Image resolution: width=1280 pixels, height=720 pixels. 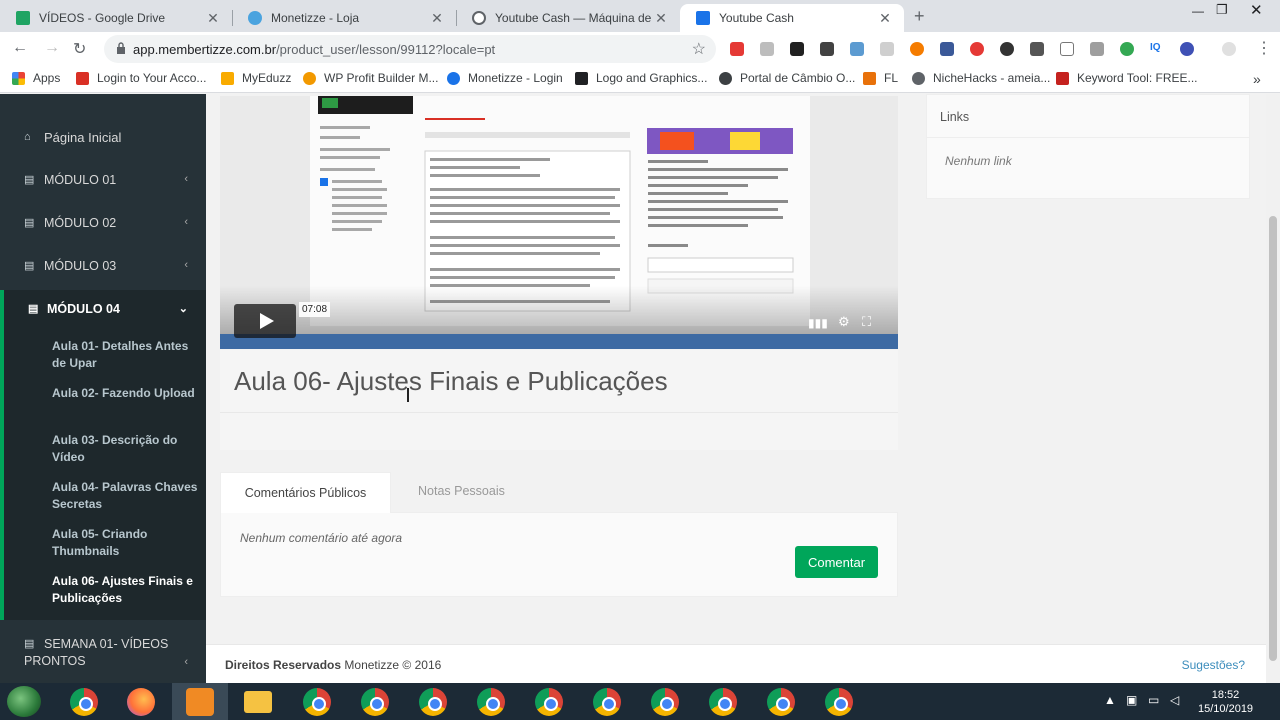 What do you see at coordinates (574, 18) in the screenshot?
I see `tab-title: Youtube Cash — Máquina de Co` at bounding box center [574, 18].